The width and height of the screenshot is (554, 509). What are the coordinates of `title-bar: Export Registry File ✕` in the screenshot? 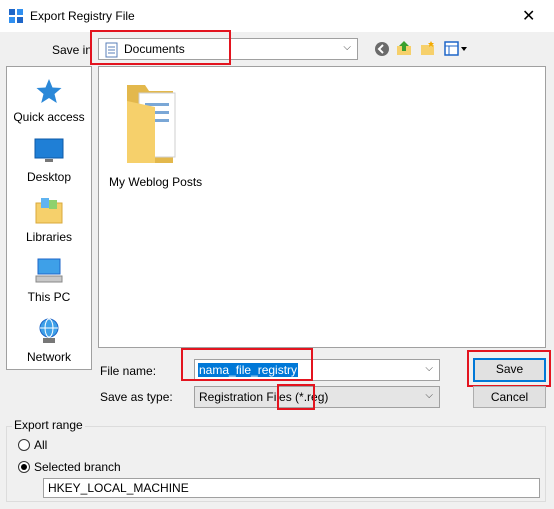 It's located at (277, 16).